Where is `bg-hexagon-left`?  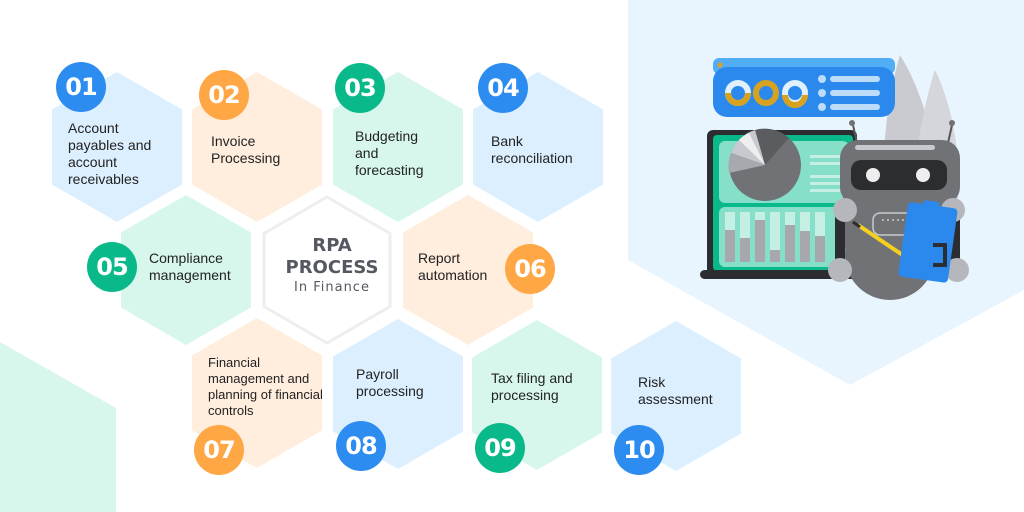
bg-hexagon-left is located at coordinates (58, 427).